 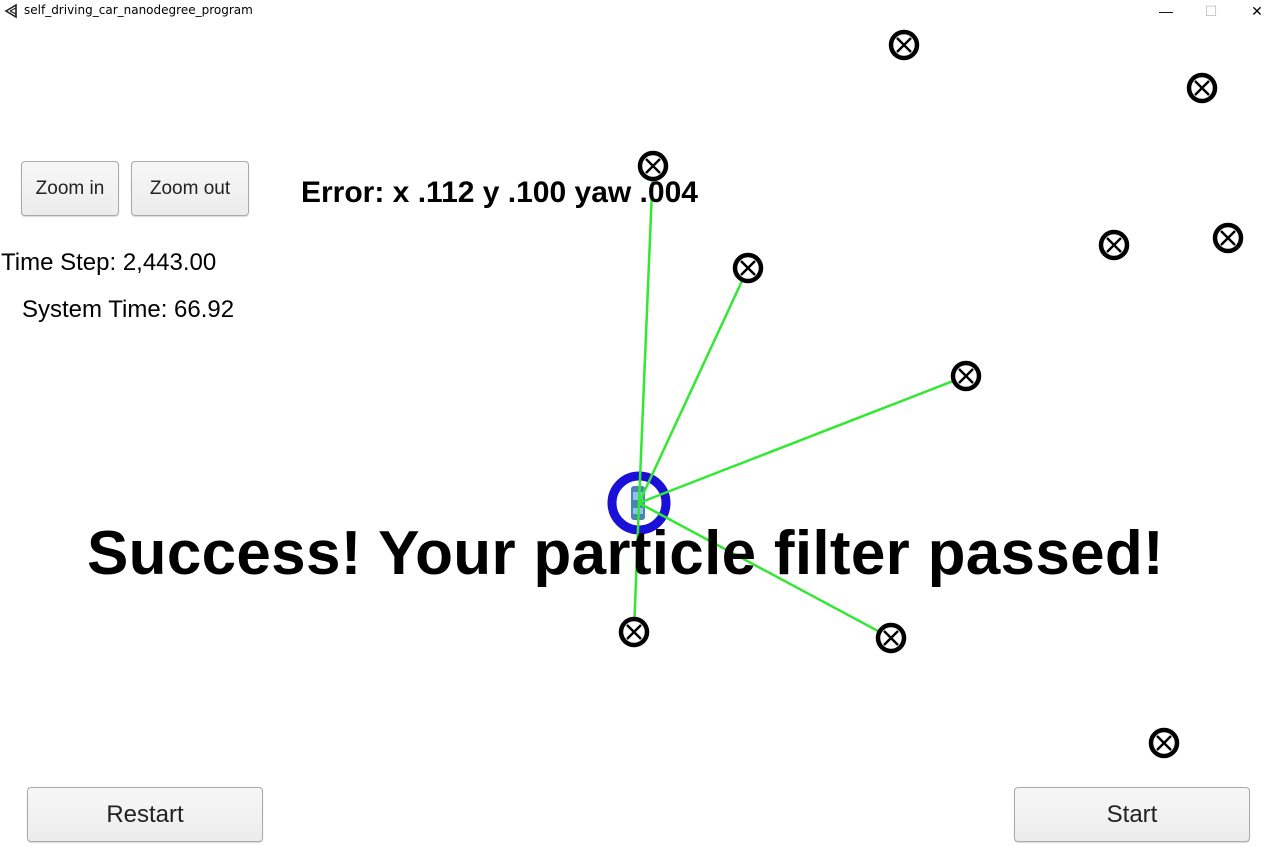 What do you see at coordinates (1132, 814) in the screenshot?
I see `start-button: Start` at bounding box center [1132, 814].